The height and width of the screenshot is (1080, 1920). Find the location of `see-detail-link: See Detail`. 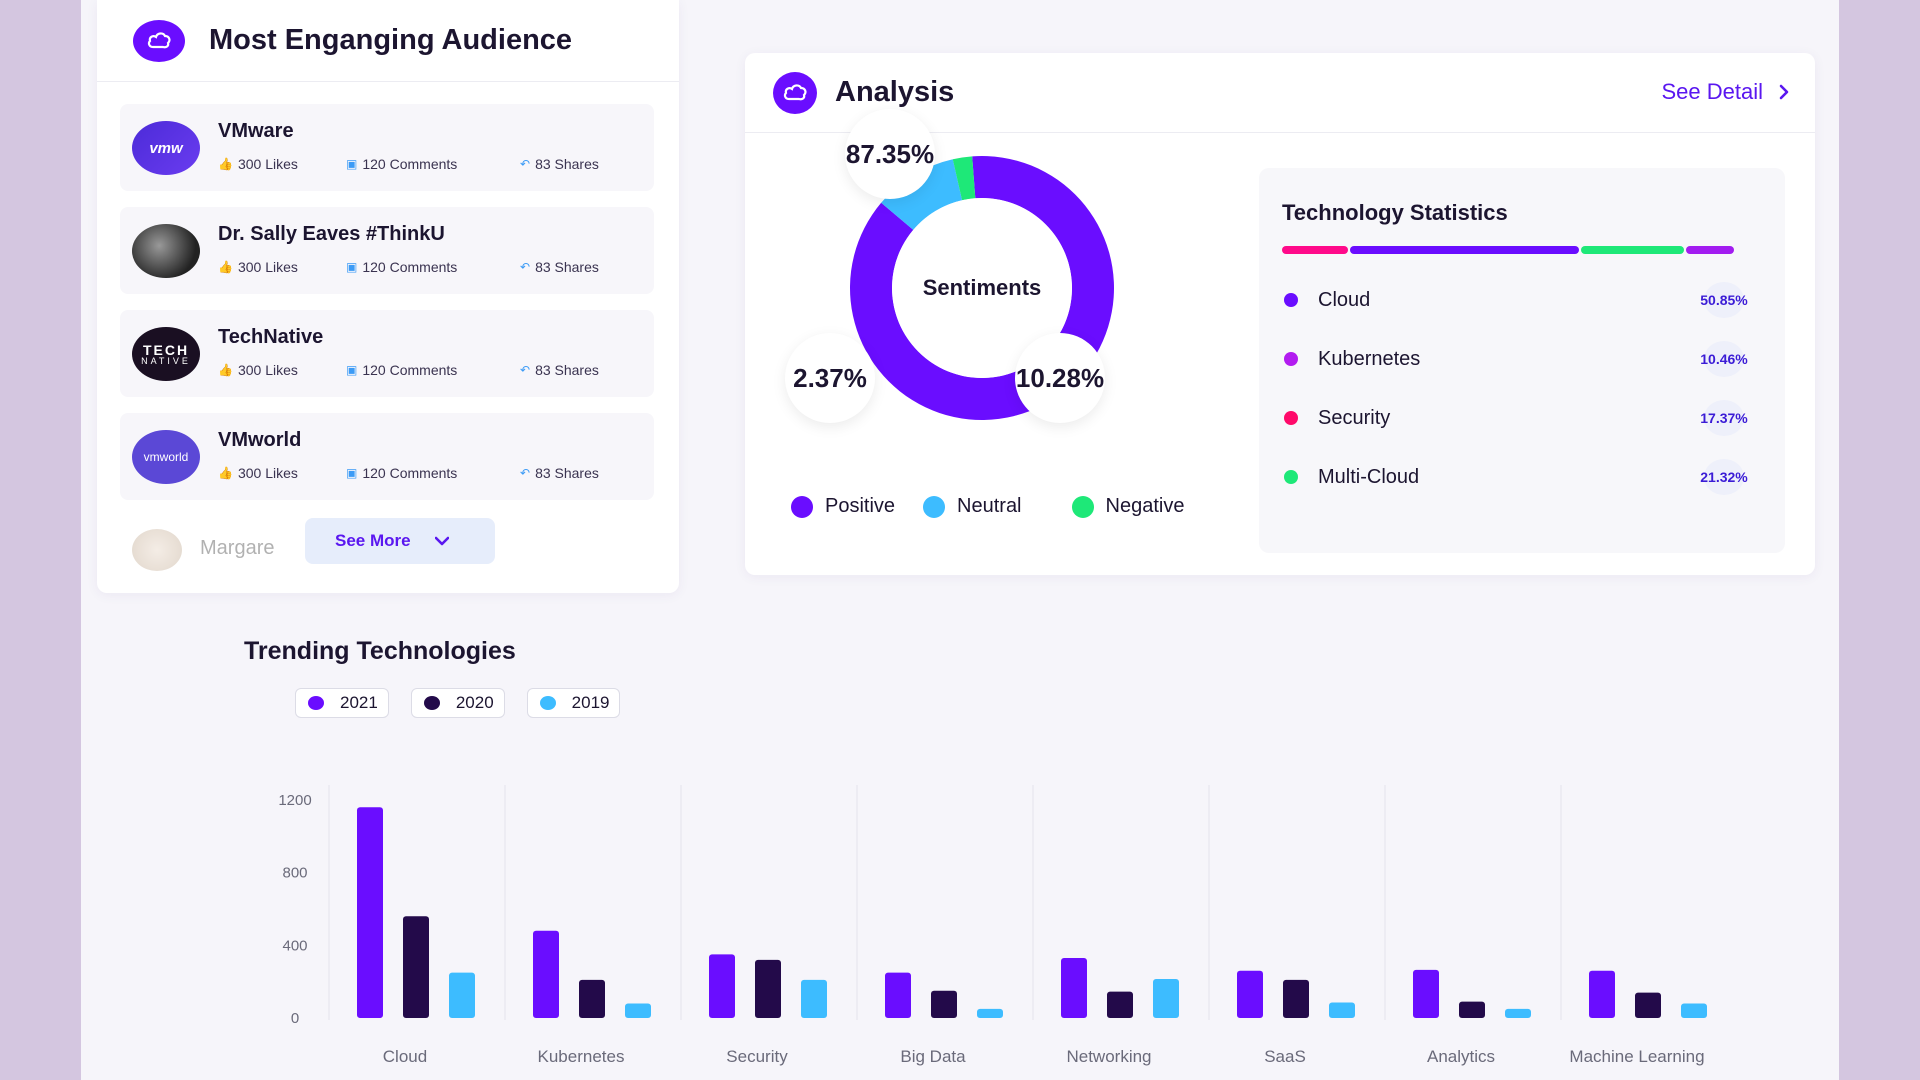

see-detail-link: See Detail is located at coordinates (1725, 92).